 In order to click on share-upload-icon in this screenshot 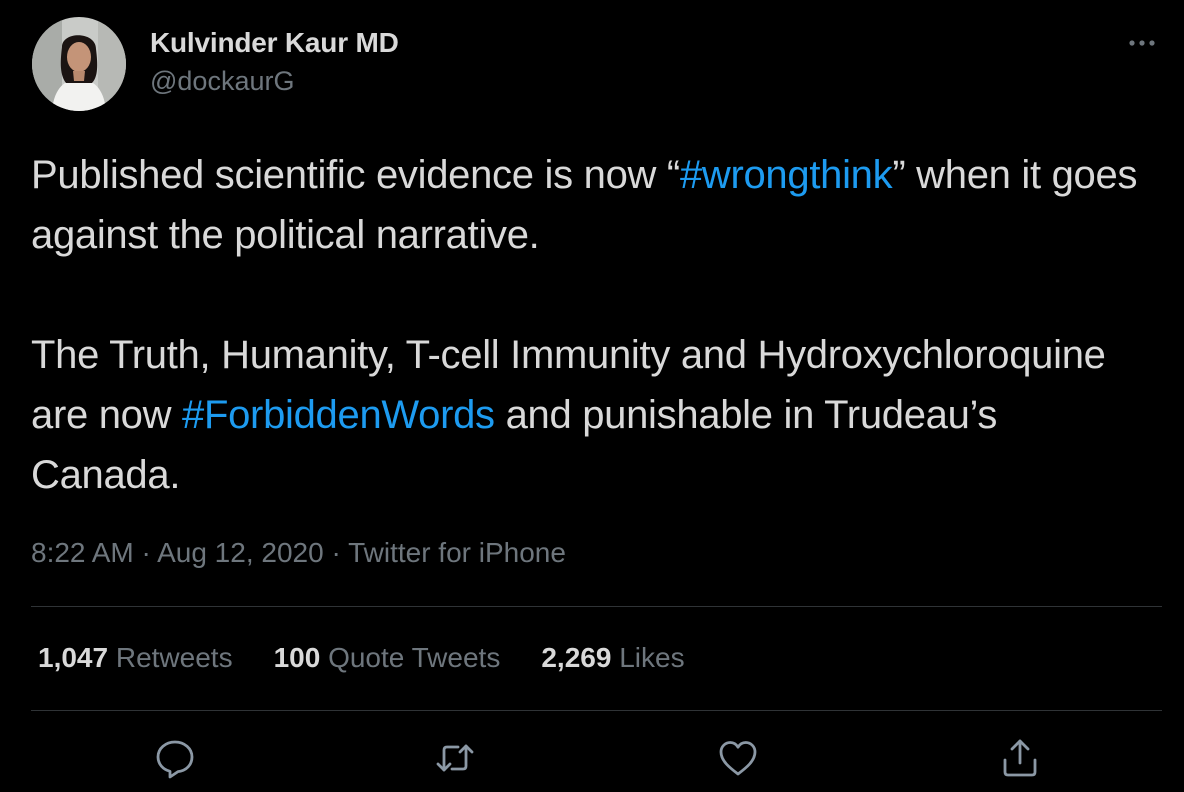, I will do `click(1020, 758)`.